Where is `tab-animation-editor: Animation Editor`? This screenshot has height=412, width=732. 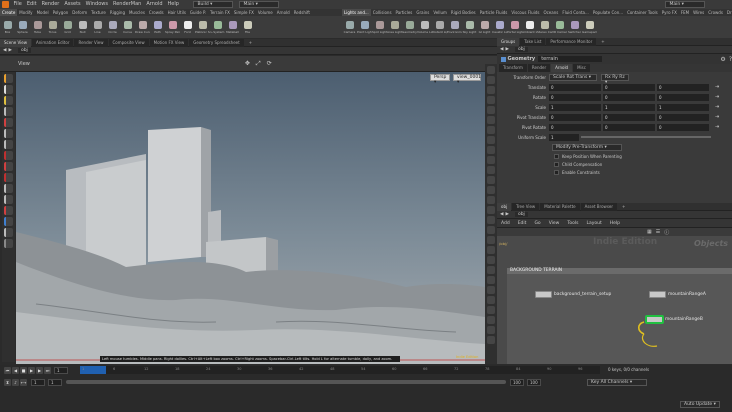 tab-animation-editor: Animation Editor is located at coordinates (52, 42).